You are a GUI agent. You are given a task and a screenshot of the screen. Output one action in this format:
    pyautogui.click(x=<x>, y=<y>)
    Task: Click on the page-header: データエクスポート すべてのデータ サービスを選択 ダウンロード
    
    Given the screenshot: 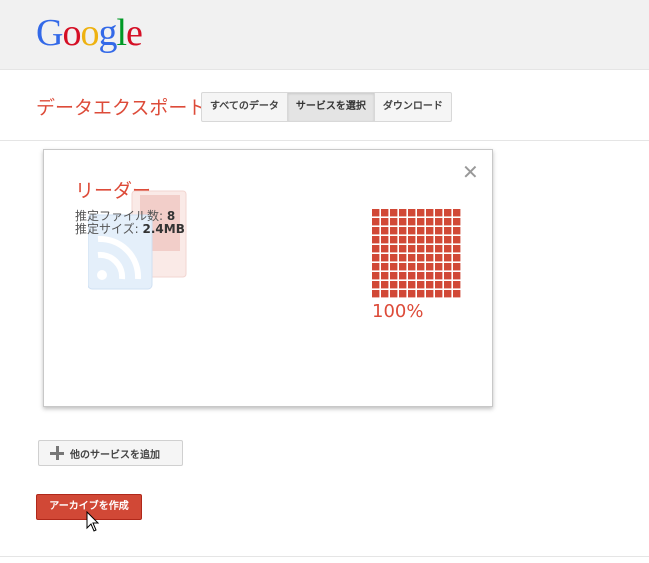 What is the action you would take?
    pyautogui.click(x=324, y=105)
    